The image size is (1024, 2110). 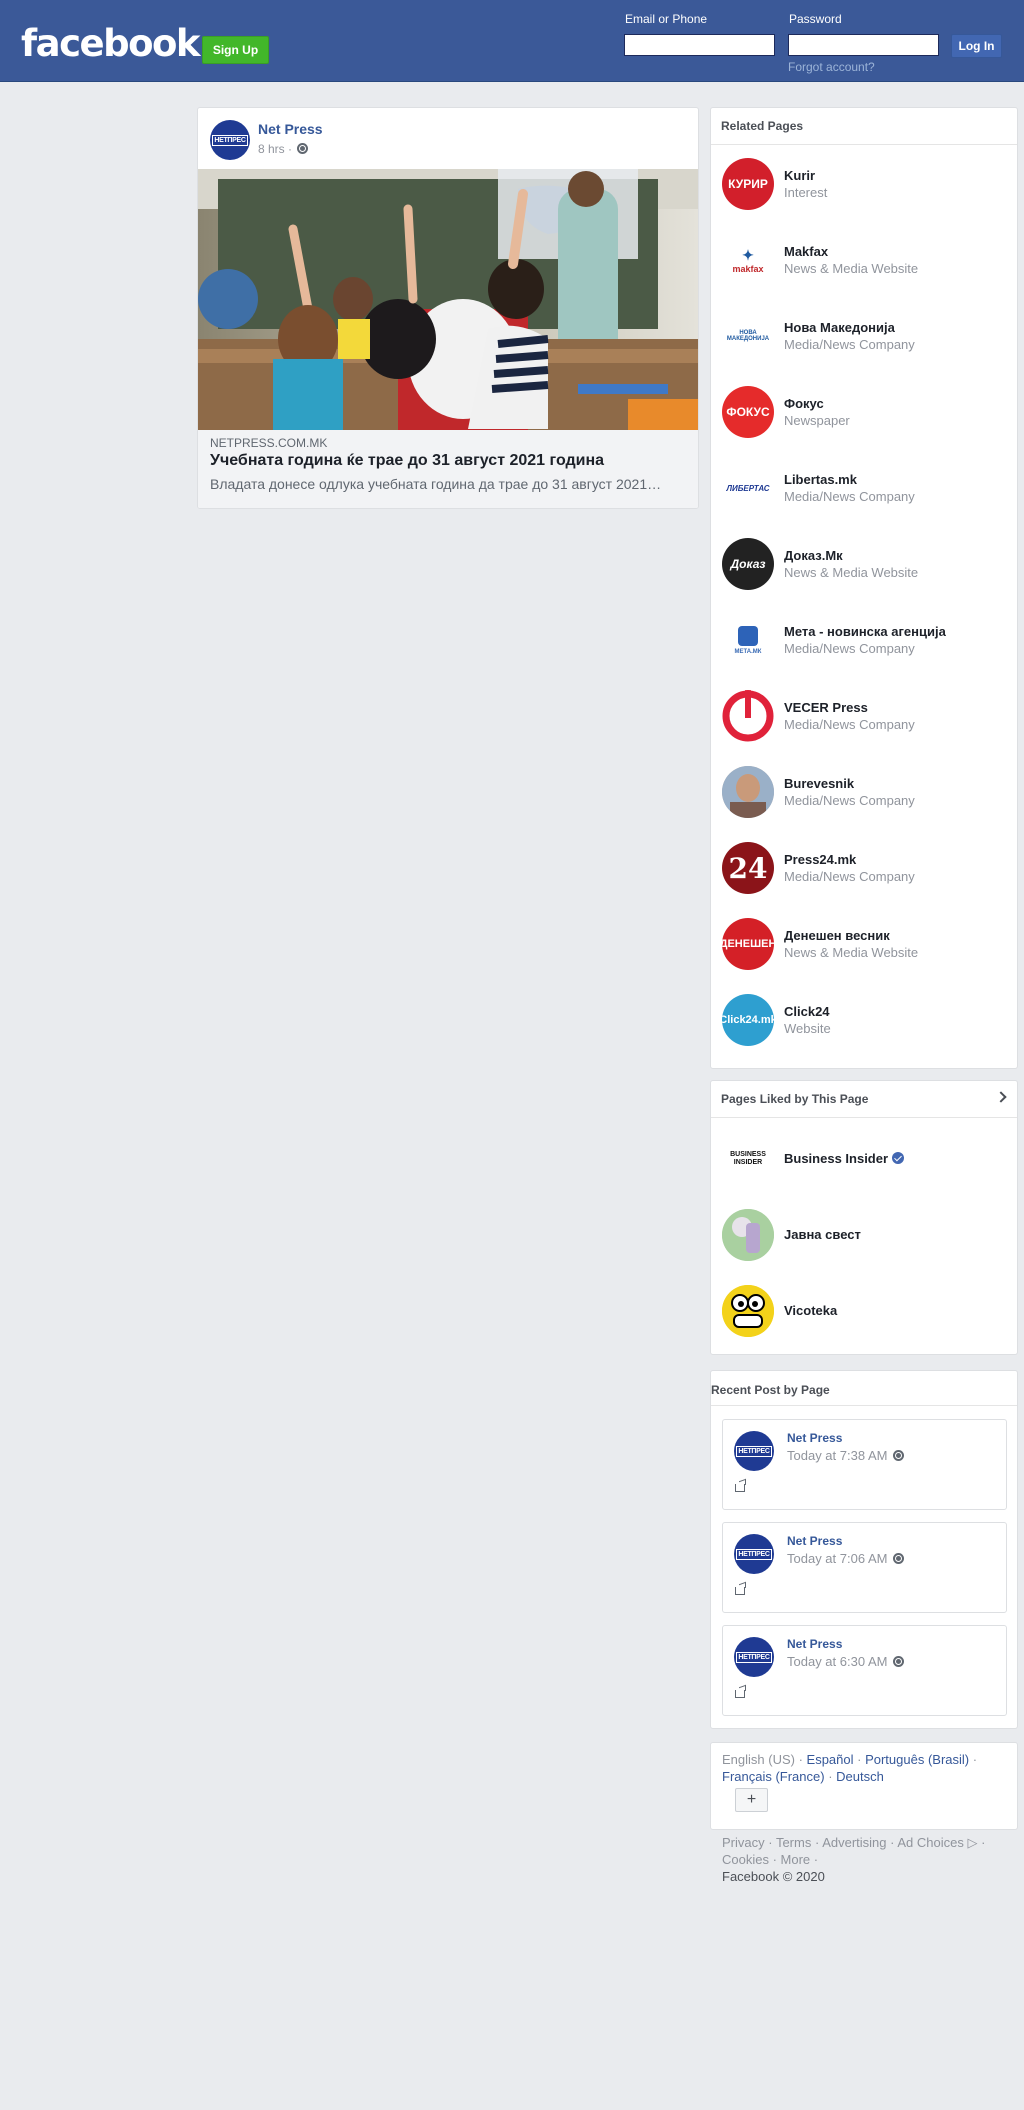 I want to click on related-page-name: Нова Македонија, so click(x=839, y=327).